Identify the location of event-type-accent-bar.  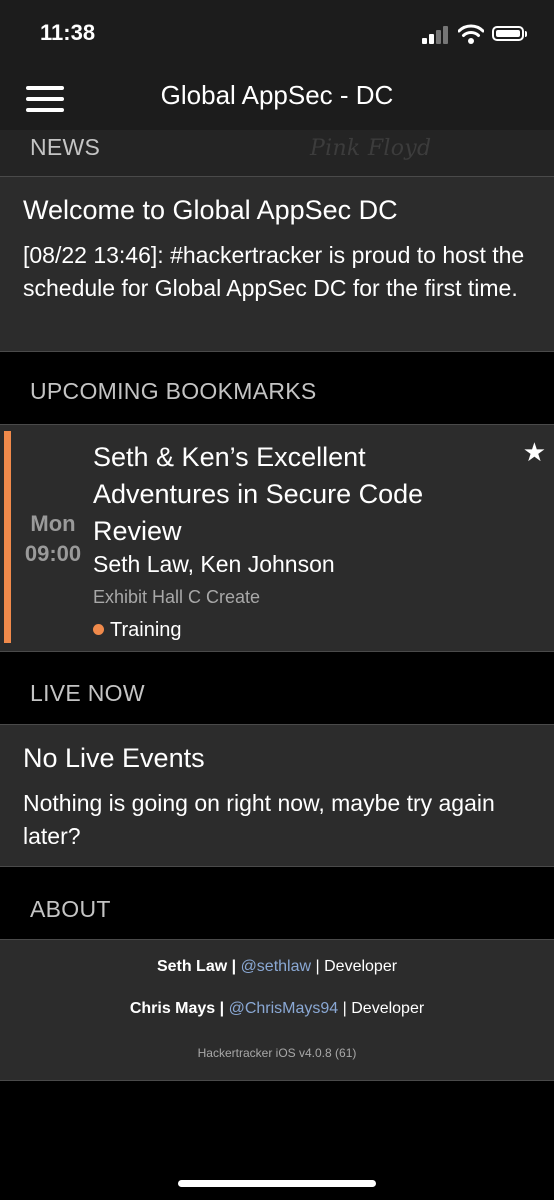
(7, 537).